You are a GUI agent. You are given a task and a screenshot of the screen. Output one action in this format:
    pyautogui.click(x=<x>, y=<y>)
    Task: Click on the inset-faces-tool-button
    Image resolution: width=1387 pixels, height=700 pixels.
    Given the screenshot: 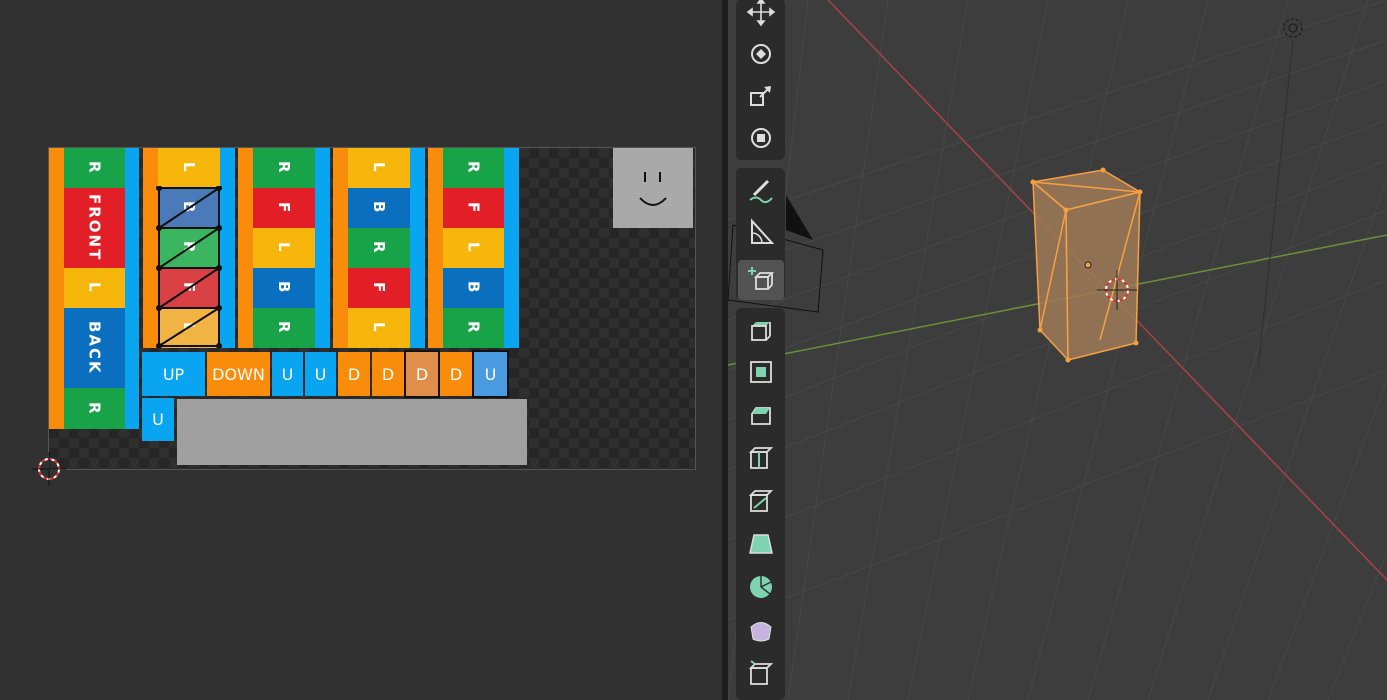 What is the action you would take?
    pyautogui.click(x=761, y=372)
    